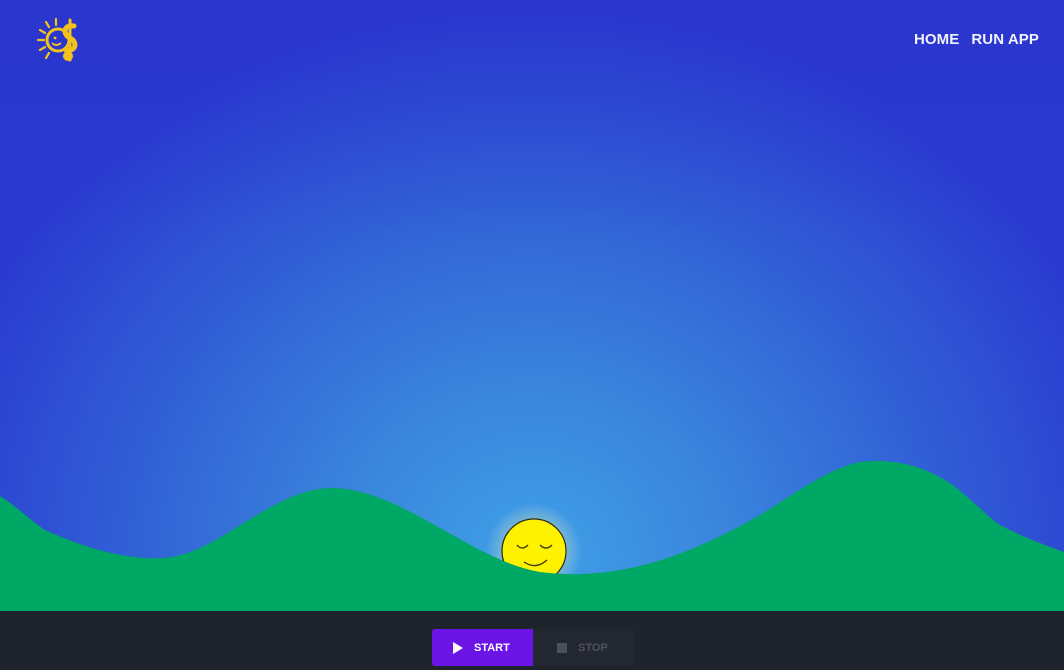 The image size is (1064, 670). Describe the element at coordinates (936, 39) in the screenshot. I see `nav-home-link: HOME` at that location.